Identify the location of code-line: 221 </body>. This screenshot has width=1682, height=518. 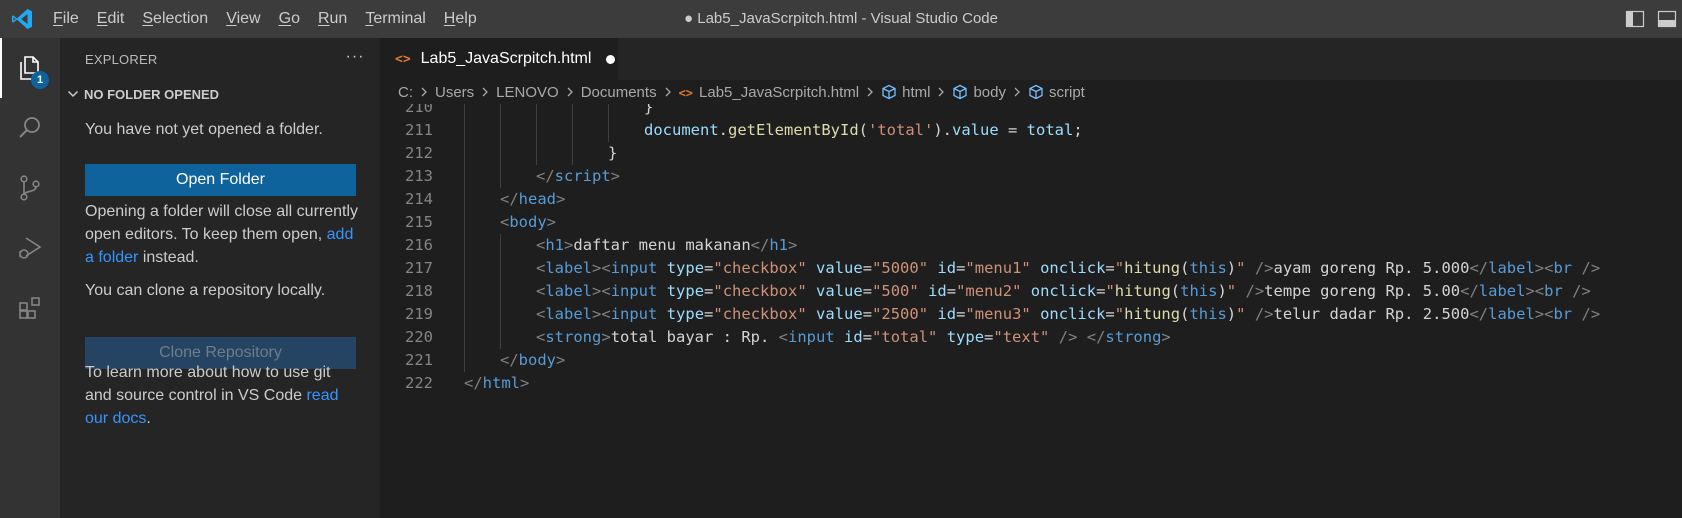
(1031, 360).